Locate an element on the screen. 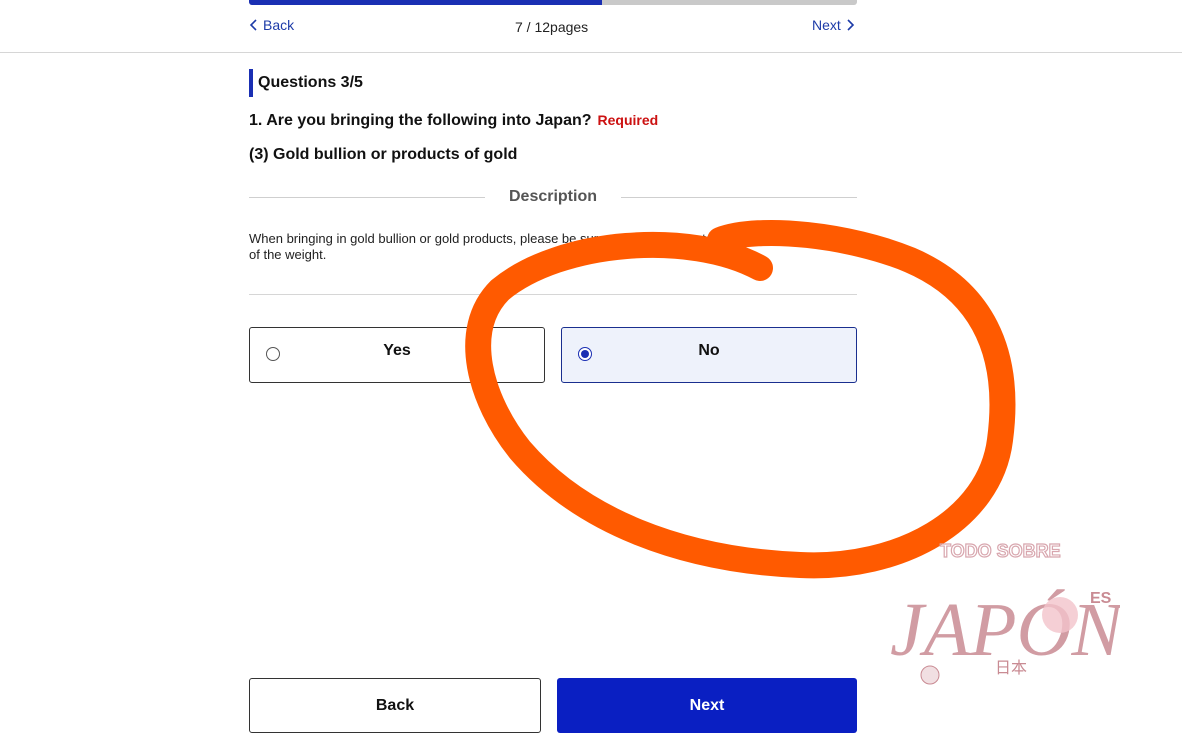  description-bottom-divider is located at coordinates (553, 294).